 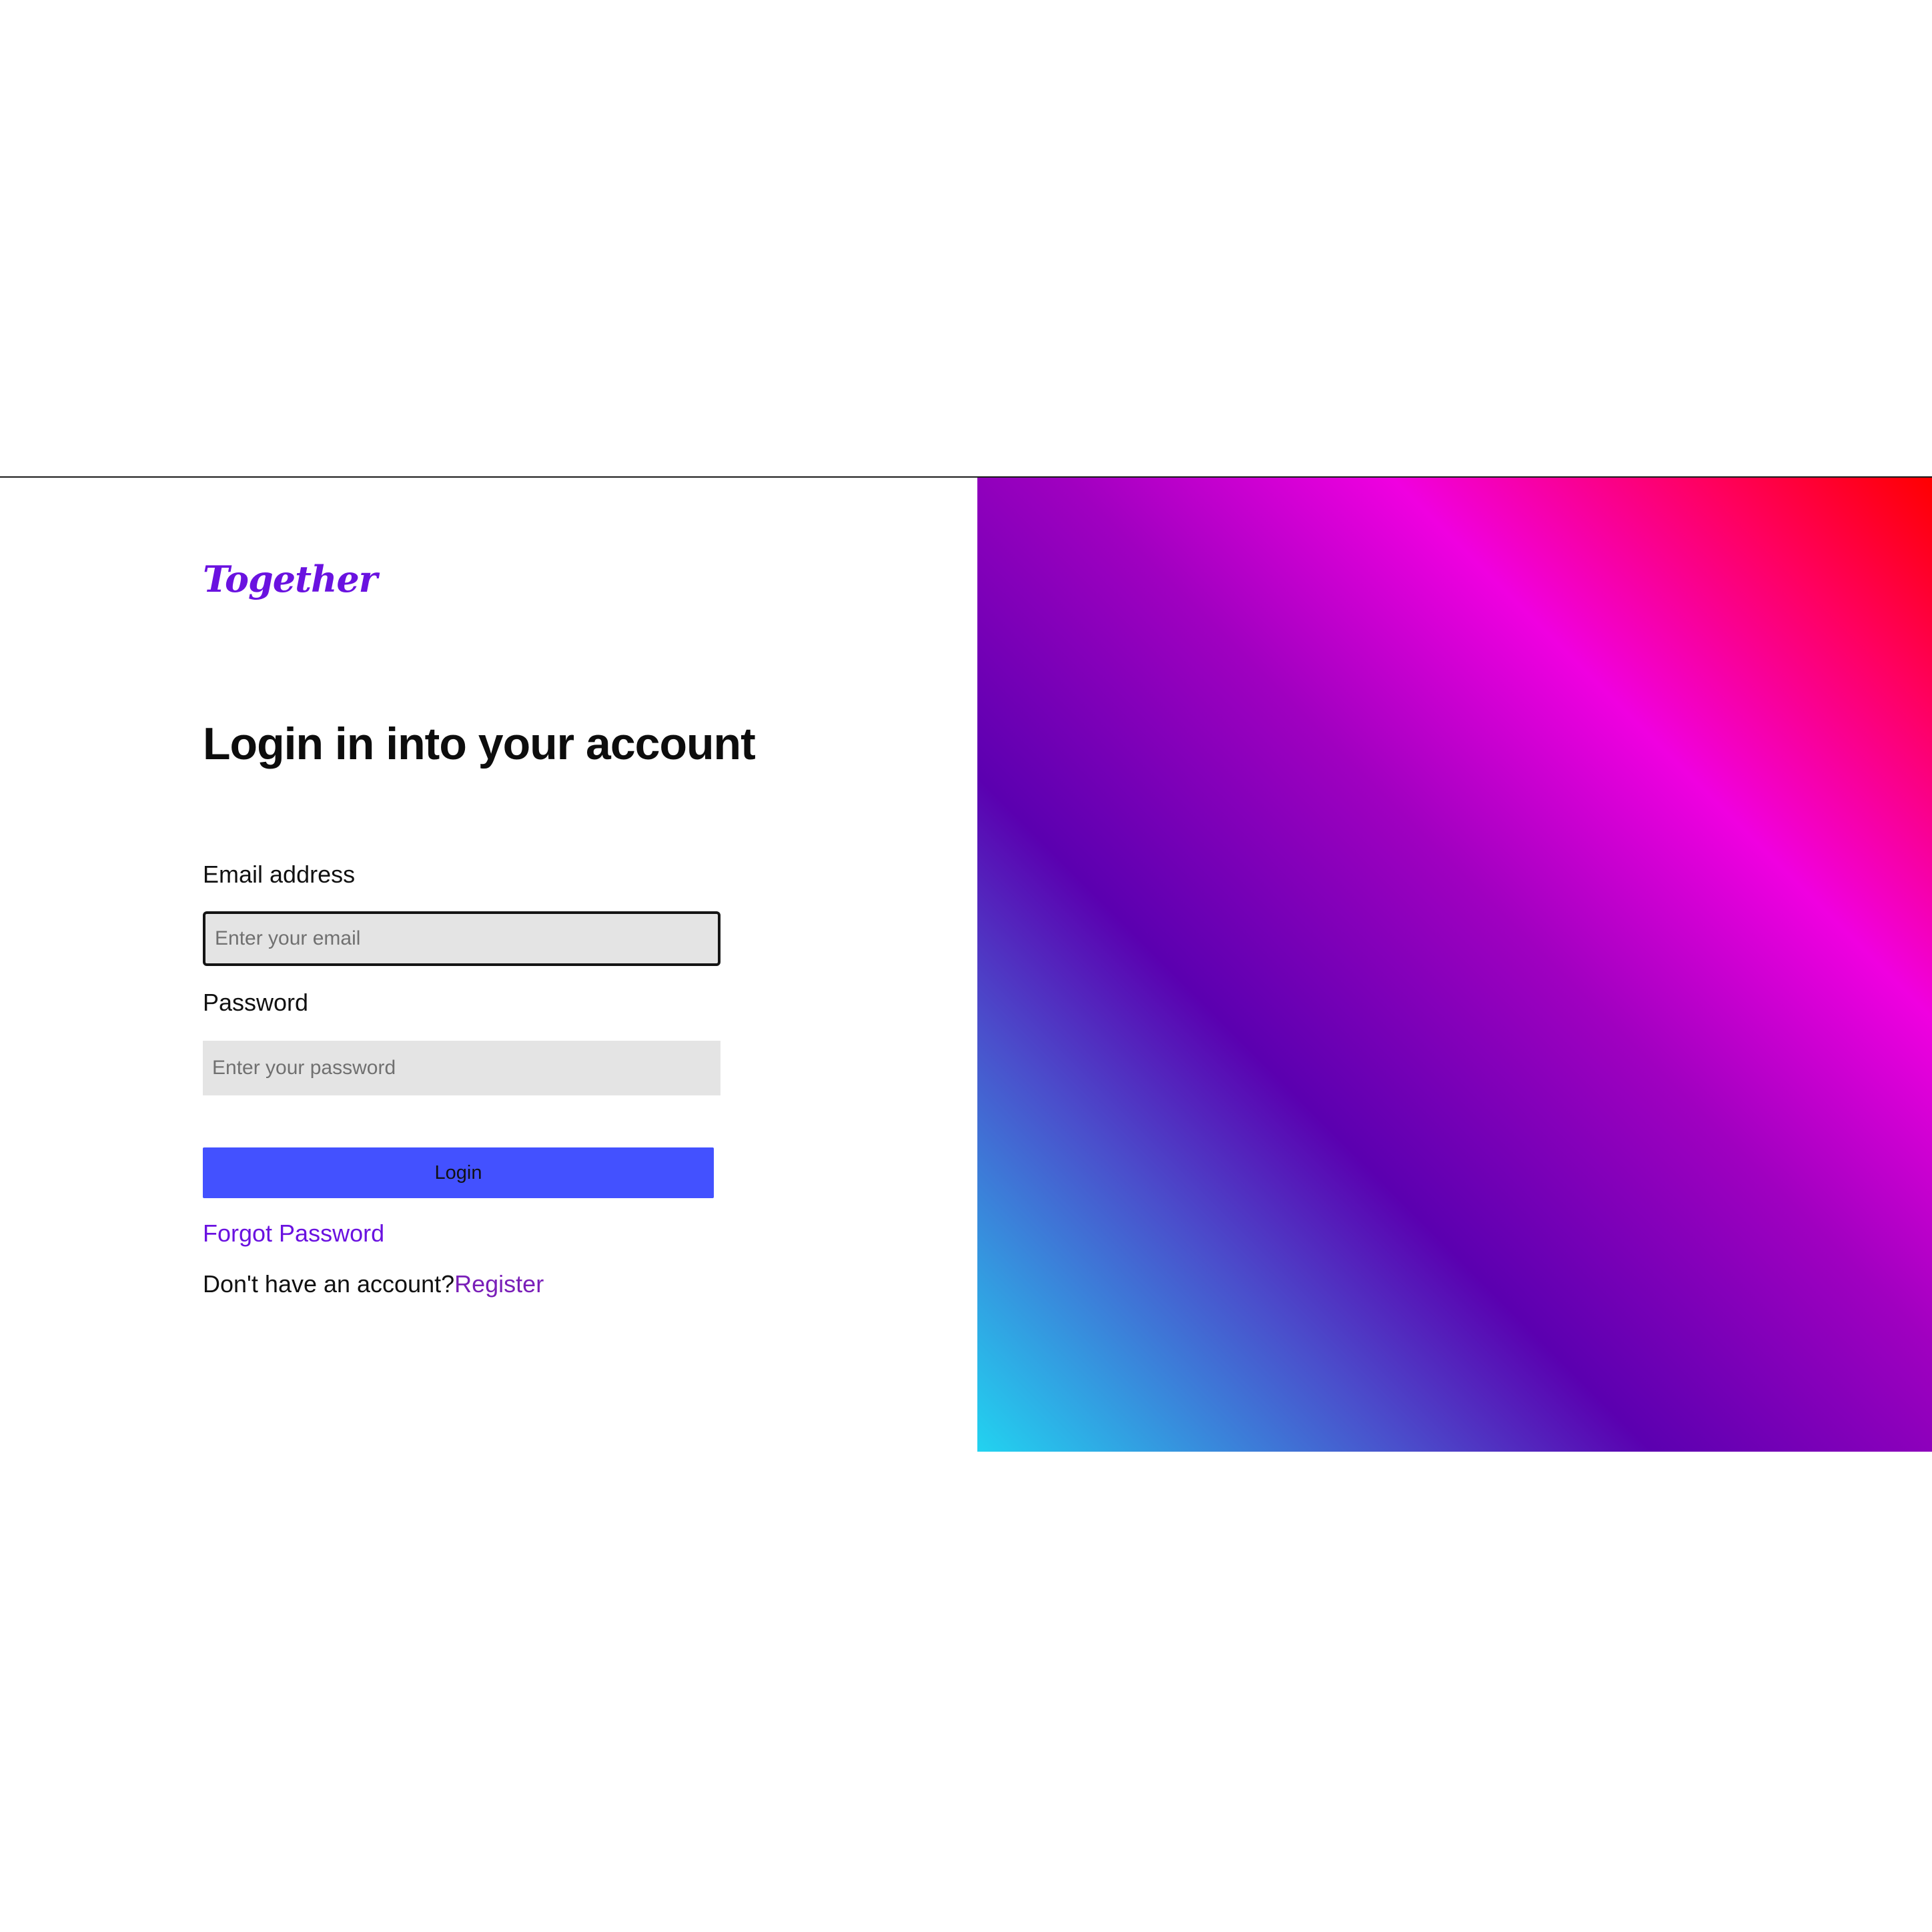 I want to click on password-label: Password, so click(x=256, y=1003).